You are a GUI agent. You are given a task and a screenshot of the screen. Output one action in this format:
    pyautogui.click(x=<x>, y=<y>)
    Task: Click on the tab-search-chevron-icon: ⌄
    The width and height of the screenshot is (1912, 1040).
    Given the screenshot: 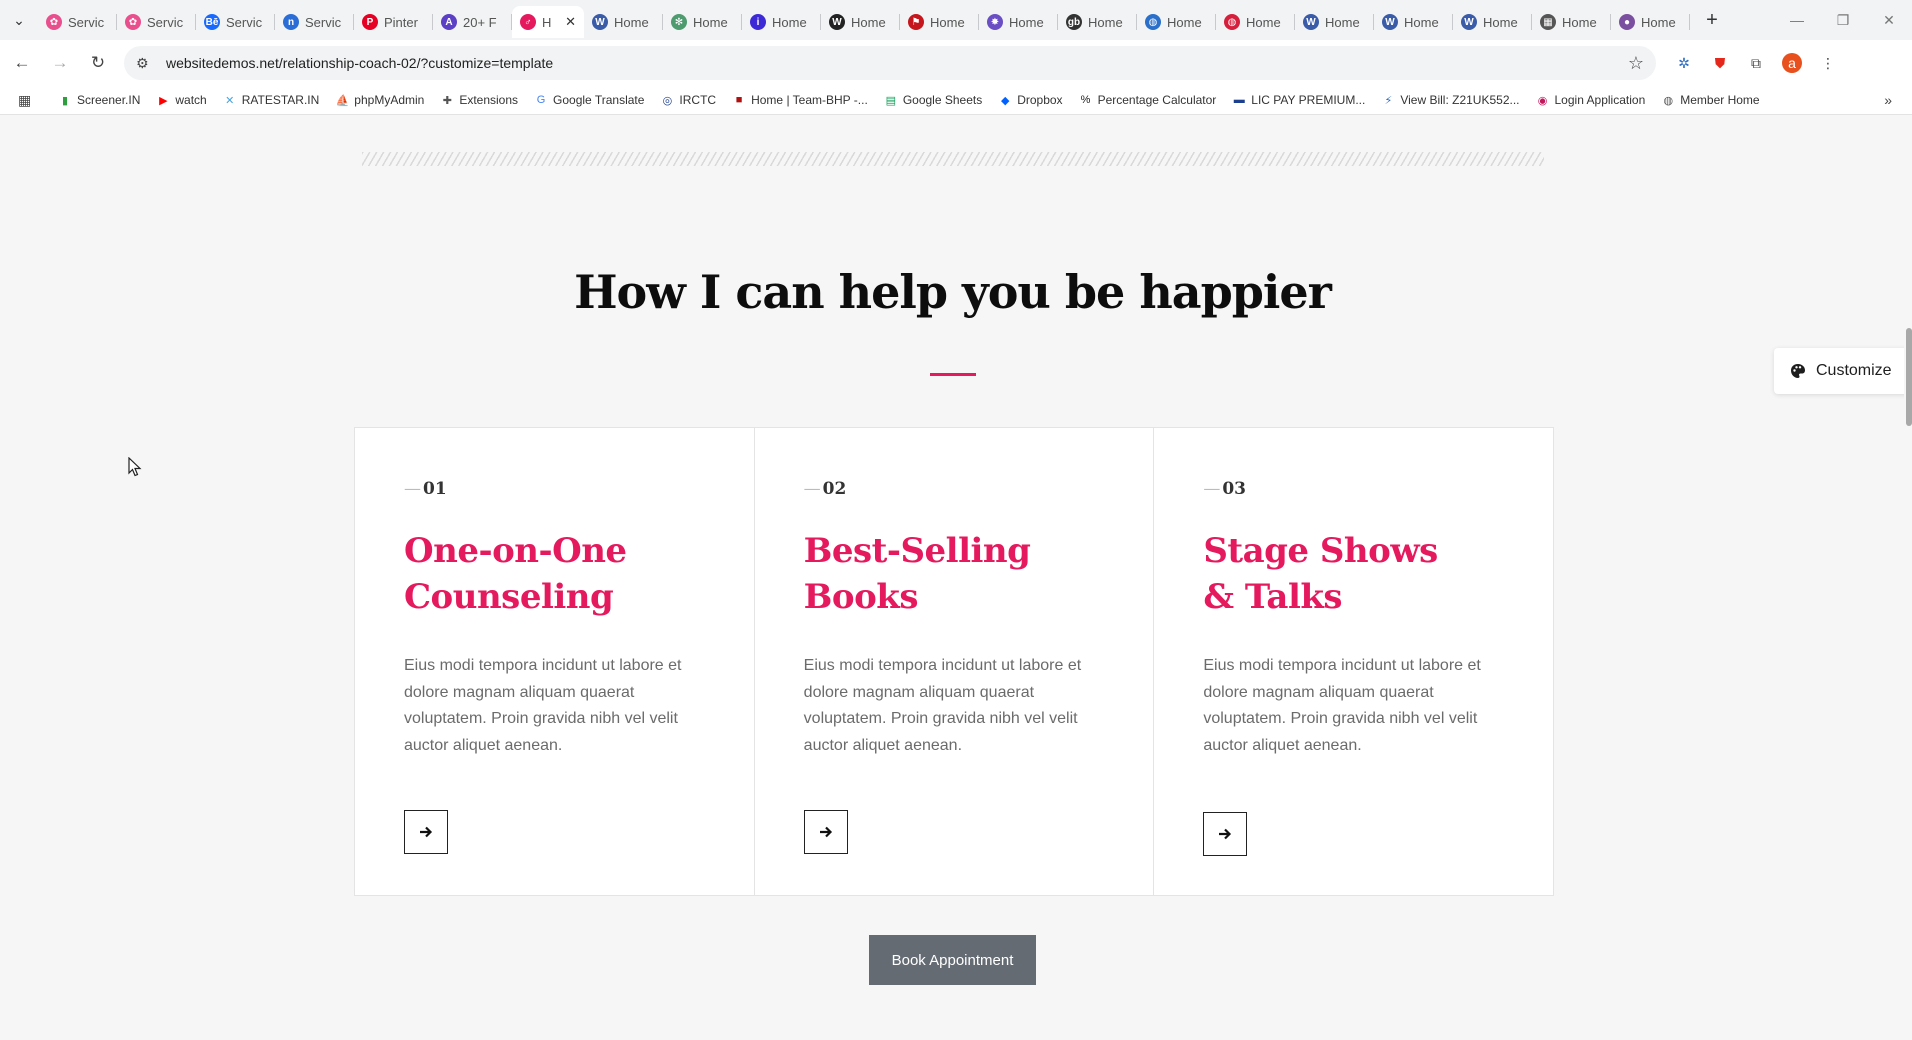 What is the action you would take?
    pyautogui.click(x=19, y=20)
    